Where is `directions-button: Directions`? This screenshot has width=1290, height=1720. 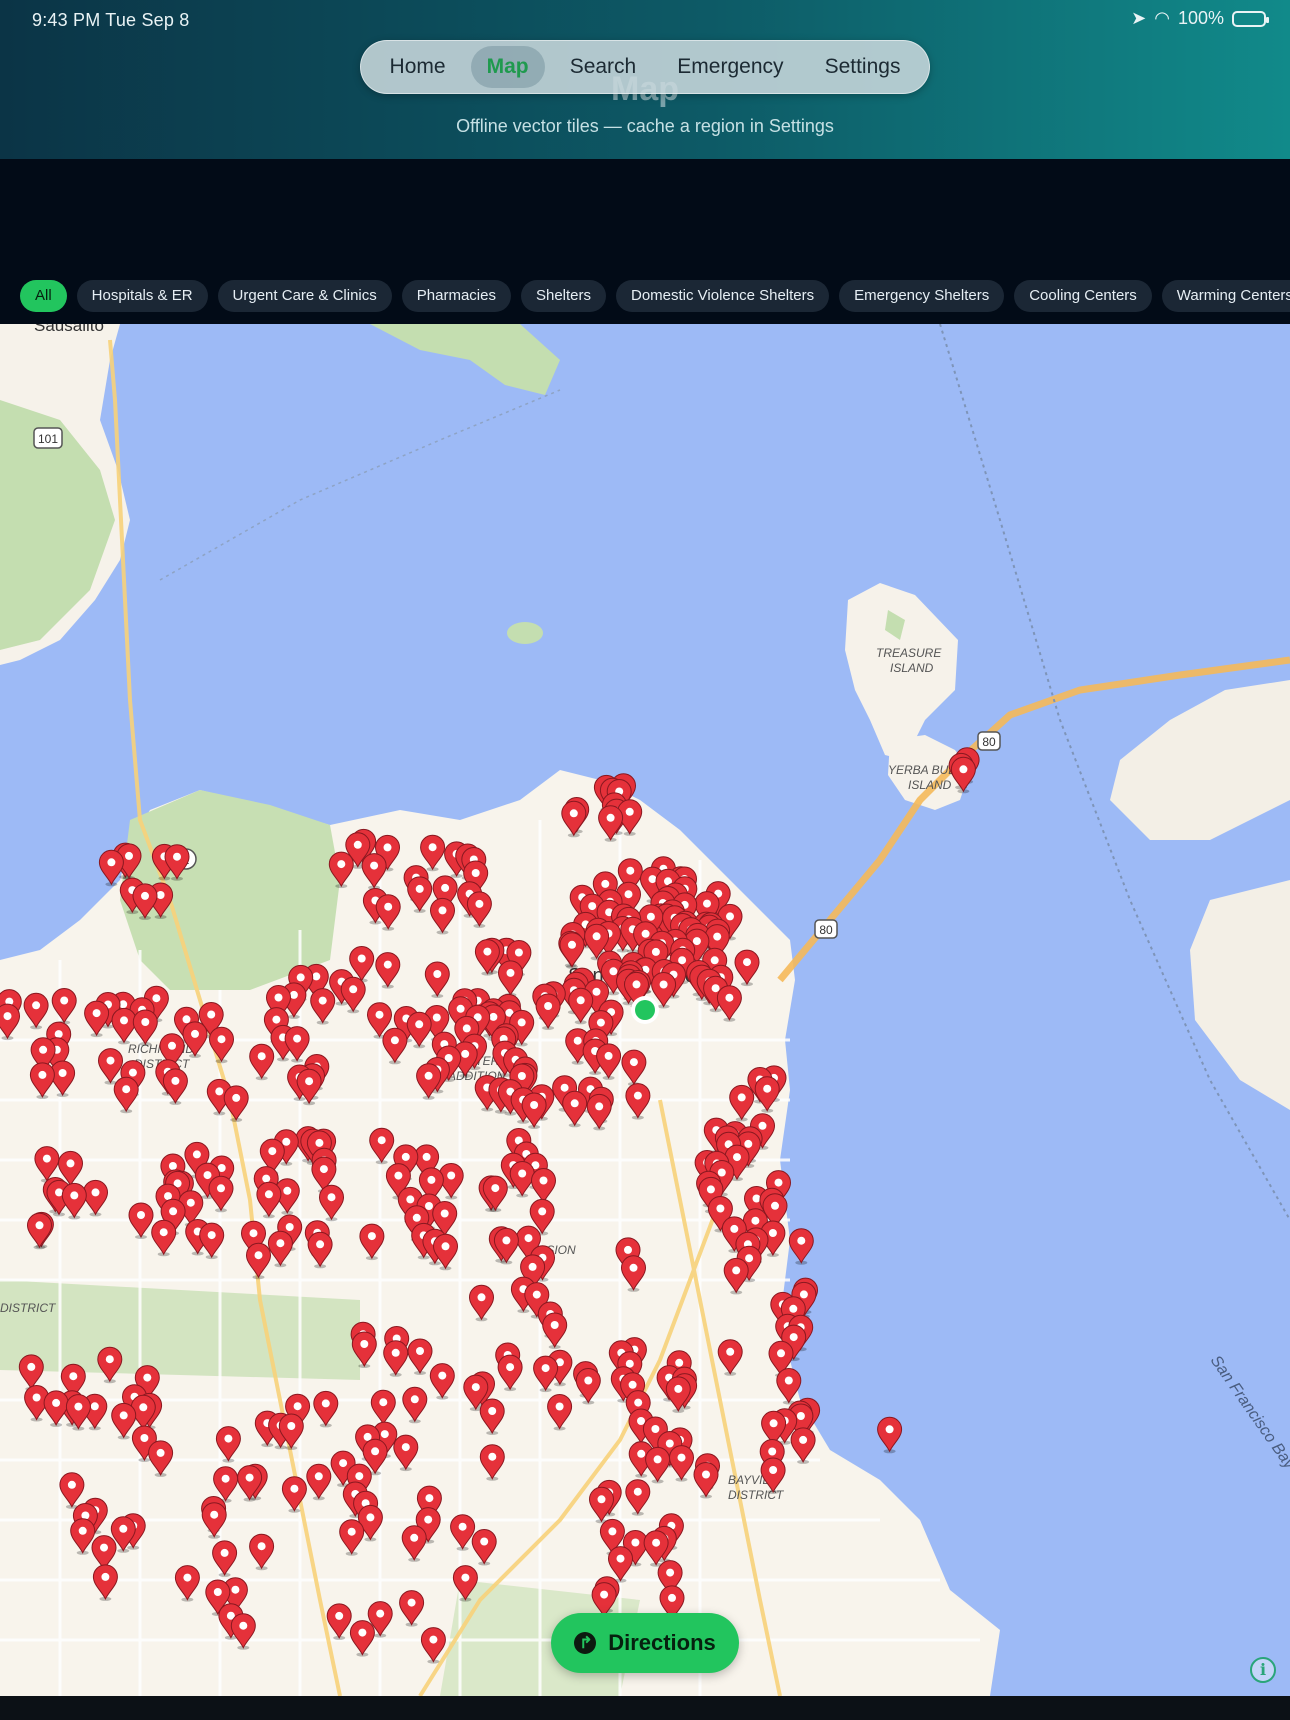
directions-button: Directions is located at coordinates (645, 1643).